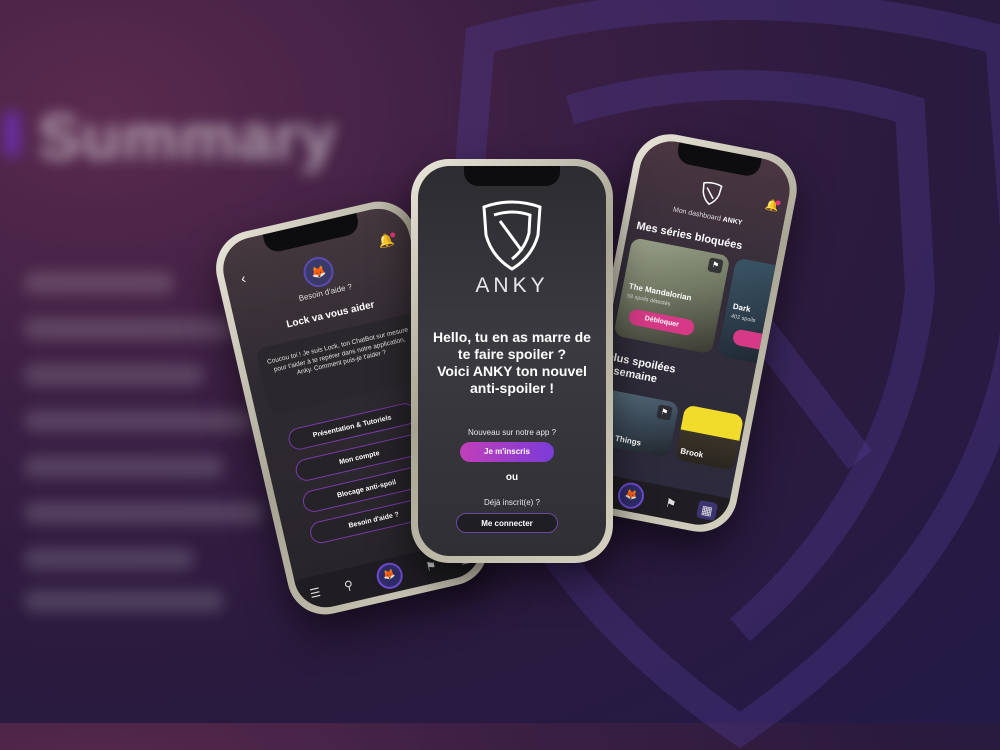  I want to click on background-accent-bar, so click(12, 134).